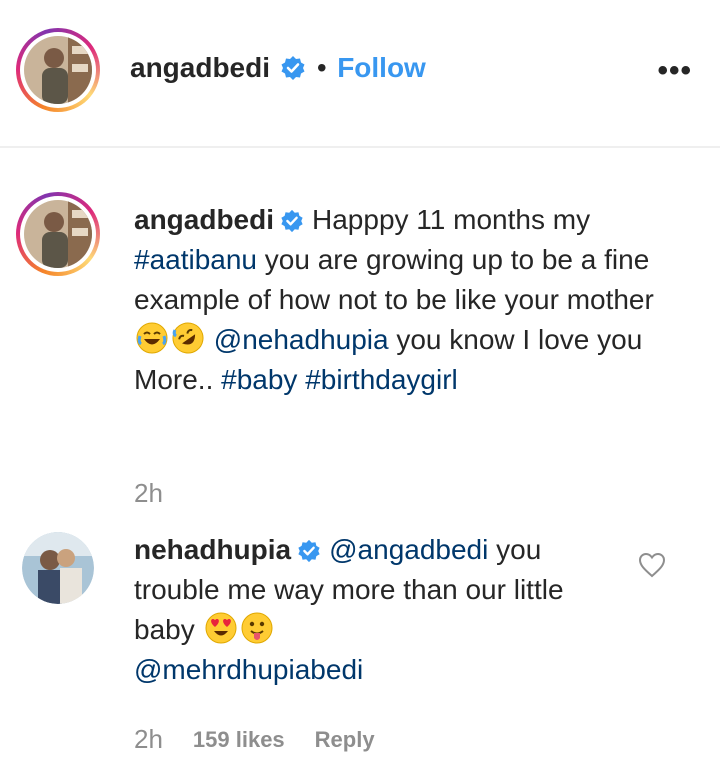  I want to click on reply-button: Reply, so click(345, 740).